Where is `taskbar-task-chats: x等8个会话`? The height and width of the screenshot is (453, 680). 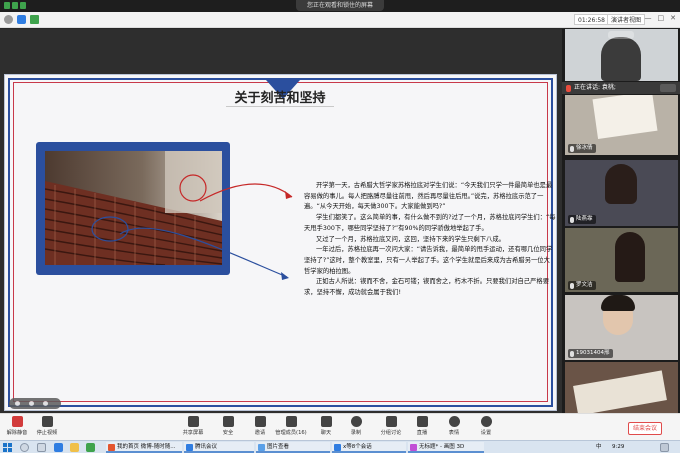 taskbar-task-chats: x等8个会话 is located at coordinates (369, 447).